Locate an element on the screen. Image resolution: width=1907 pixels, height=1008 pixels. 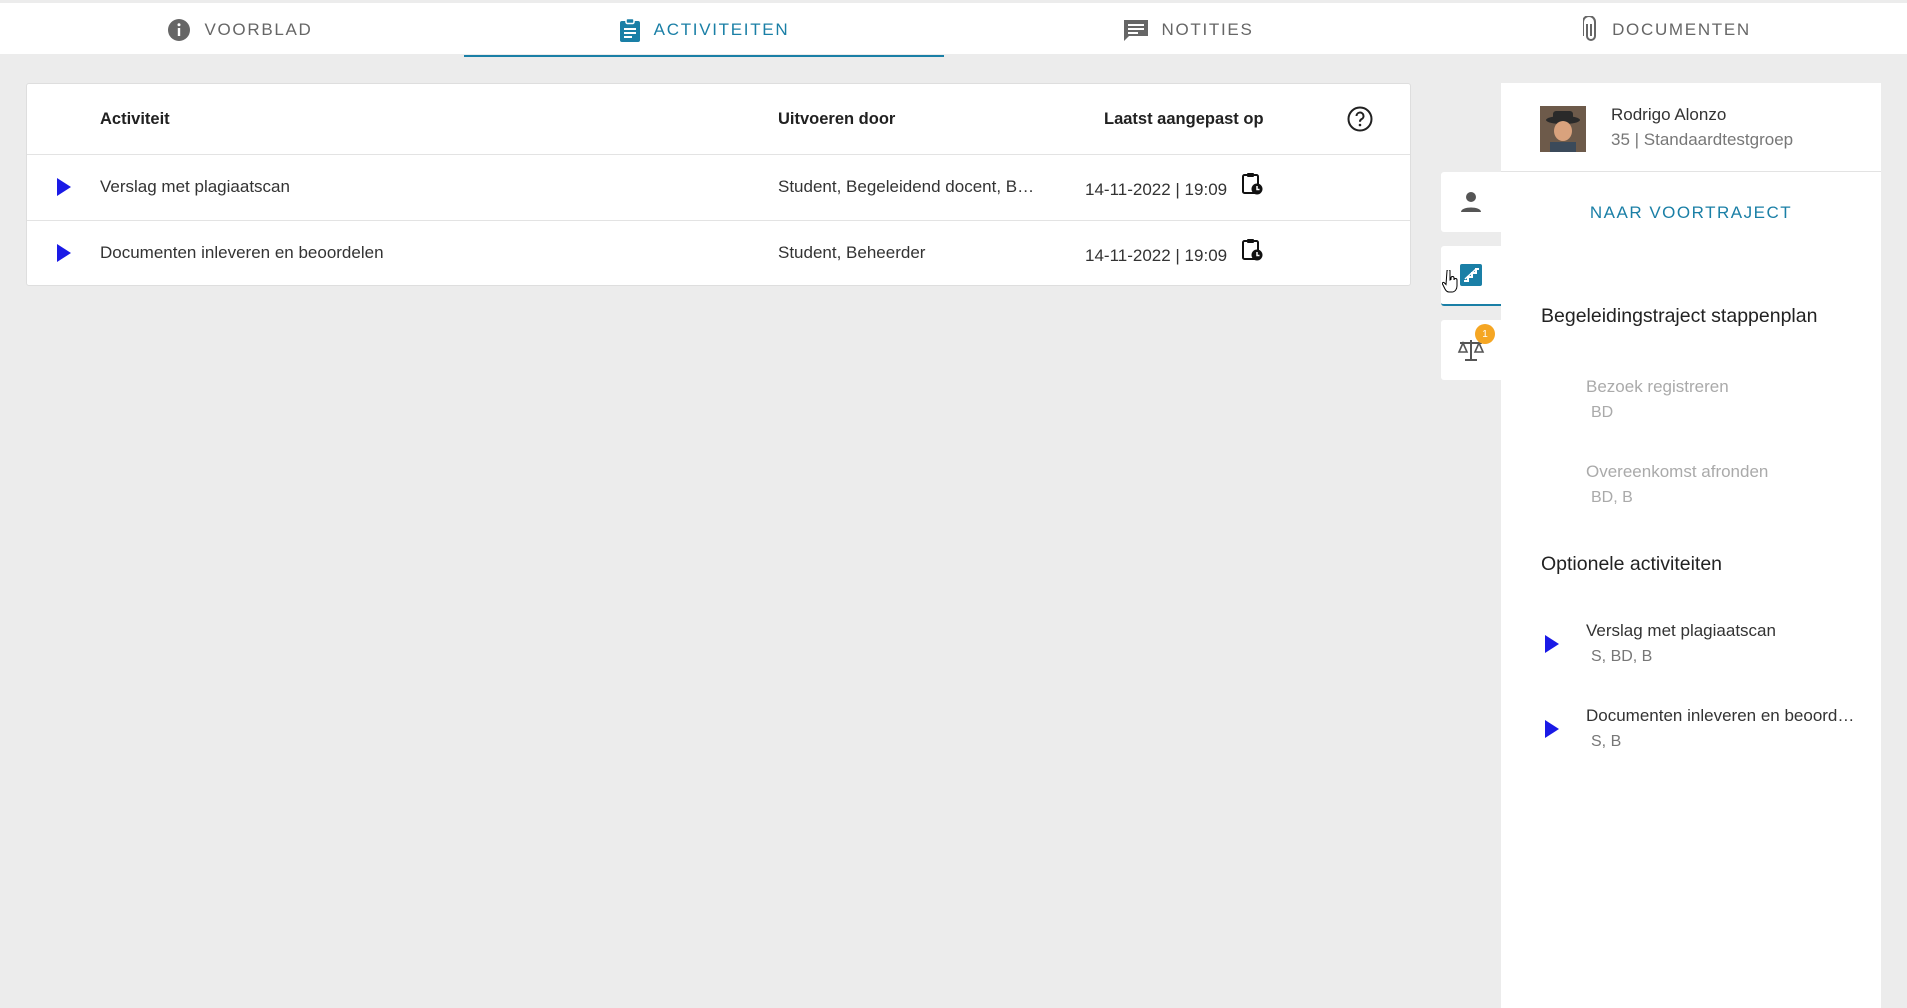
hand-cursor-icon is located at coordinates (1450, 281).